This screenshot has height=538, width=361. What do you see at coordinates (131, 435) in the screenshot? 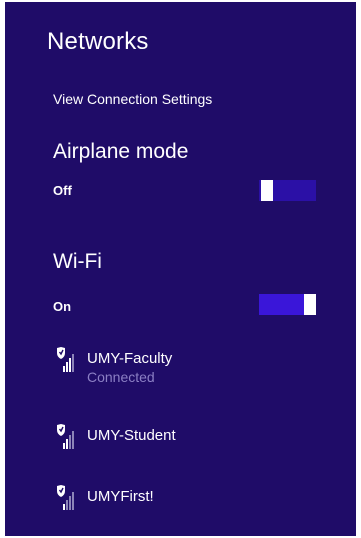
I see `network-name: UMY-Student` at bounding box center [131, 435].